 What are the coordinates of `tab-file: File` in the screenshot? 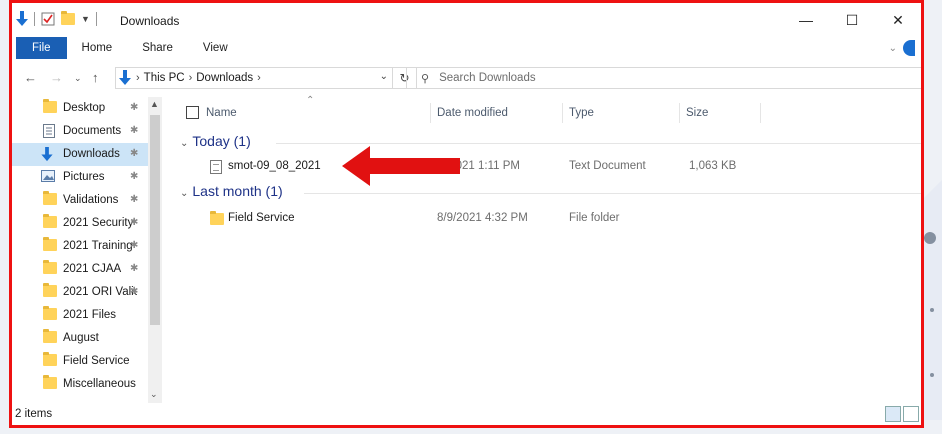 It's located at (41, 48).